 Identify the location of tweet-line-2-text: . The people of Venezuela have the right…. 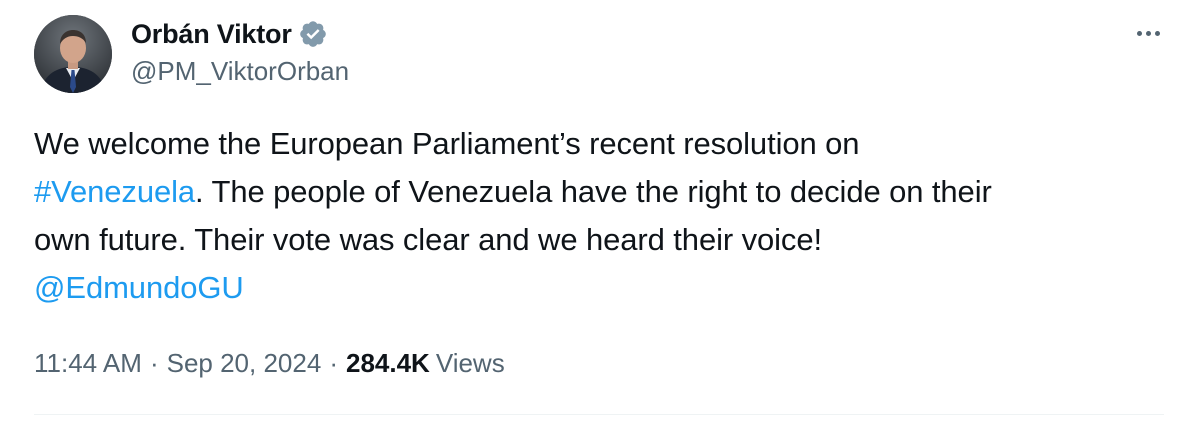
(593, 191).